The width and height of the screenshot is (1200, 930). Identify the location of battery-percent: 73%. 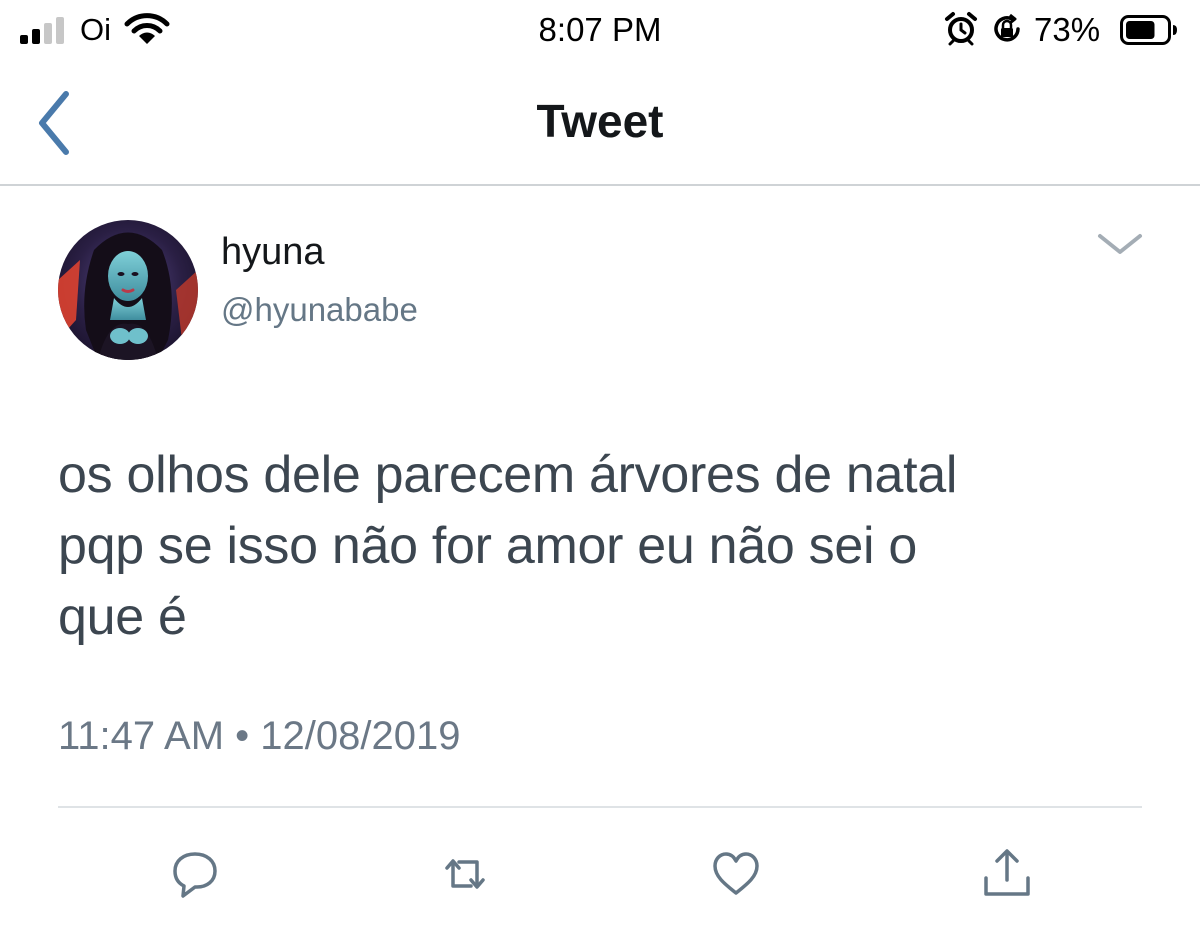
(1067, 29).